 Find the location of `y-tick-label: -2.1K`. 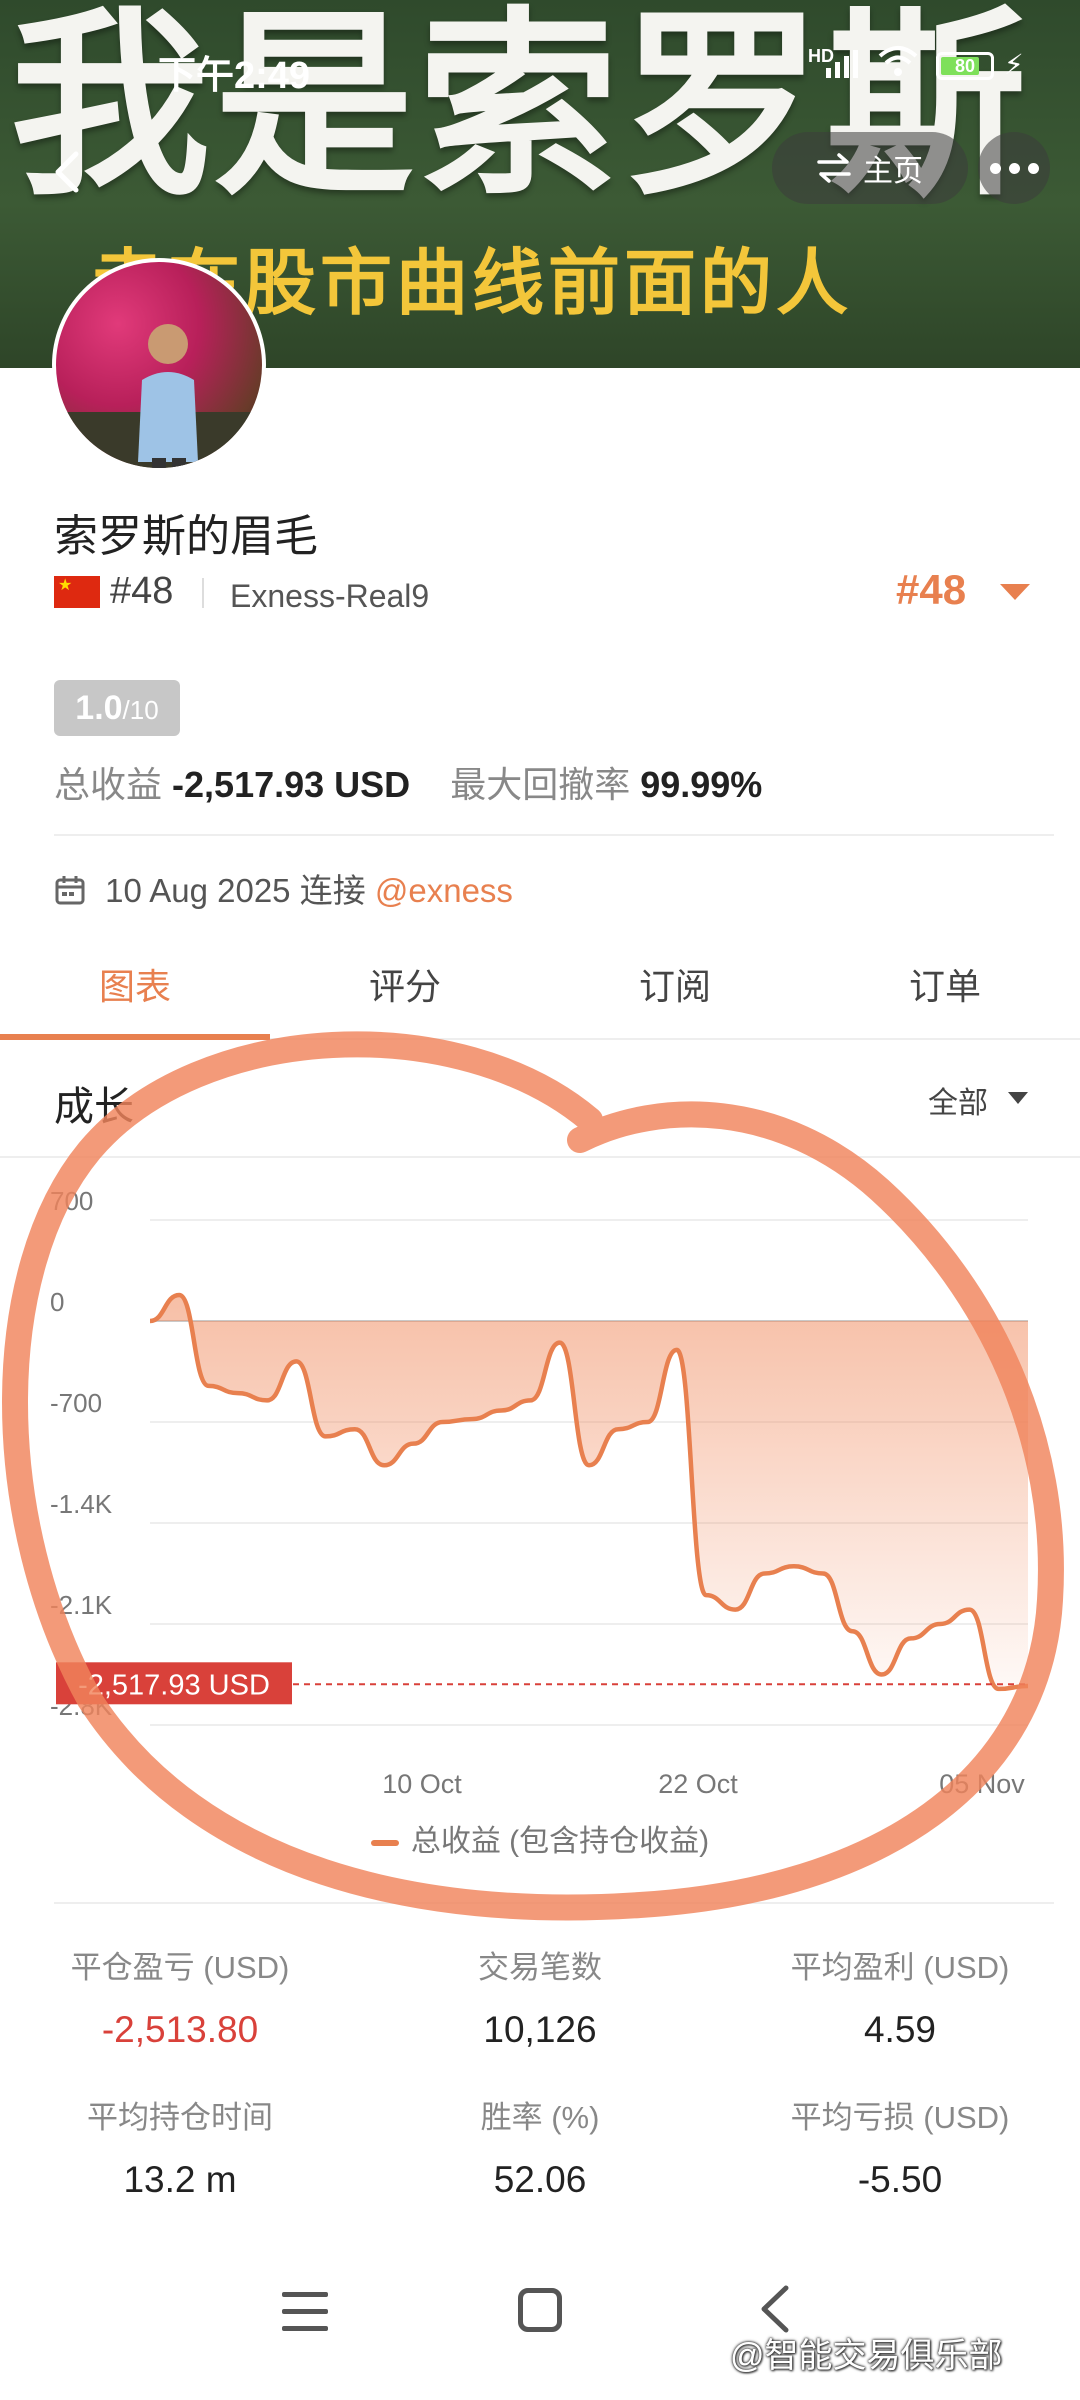

y-tick-label: -2.1K is located at coordinates (81, 1605).